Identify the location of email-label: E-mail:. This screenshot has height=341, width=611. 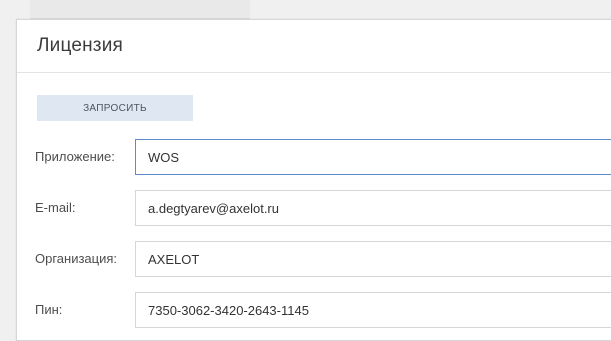
(55, 207).